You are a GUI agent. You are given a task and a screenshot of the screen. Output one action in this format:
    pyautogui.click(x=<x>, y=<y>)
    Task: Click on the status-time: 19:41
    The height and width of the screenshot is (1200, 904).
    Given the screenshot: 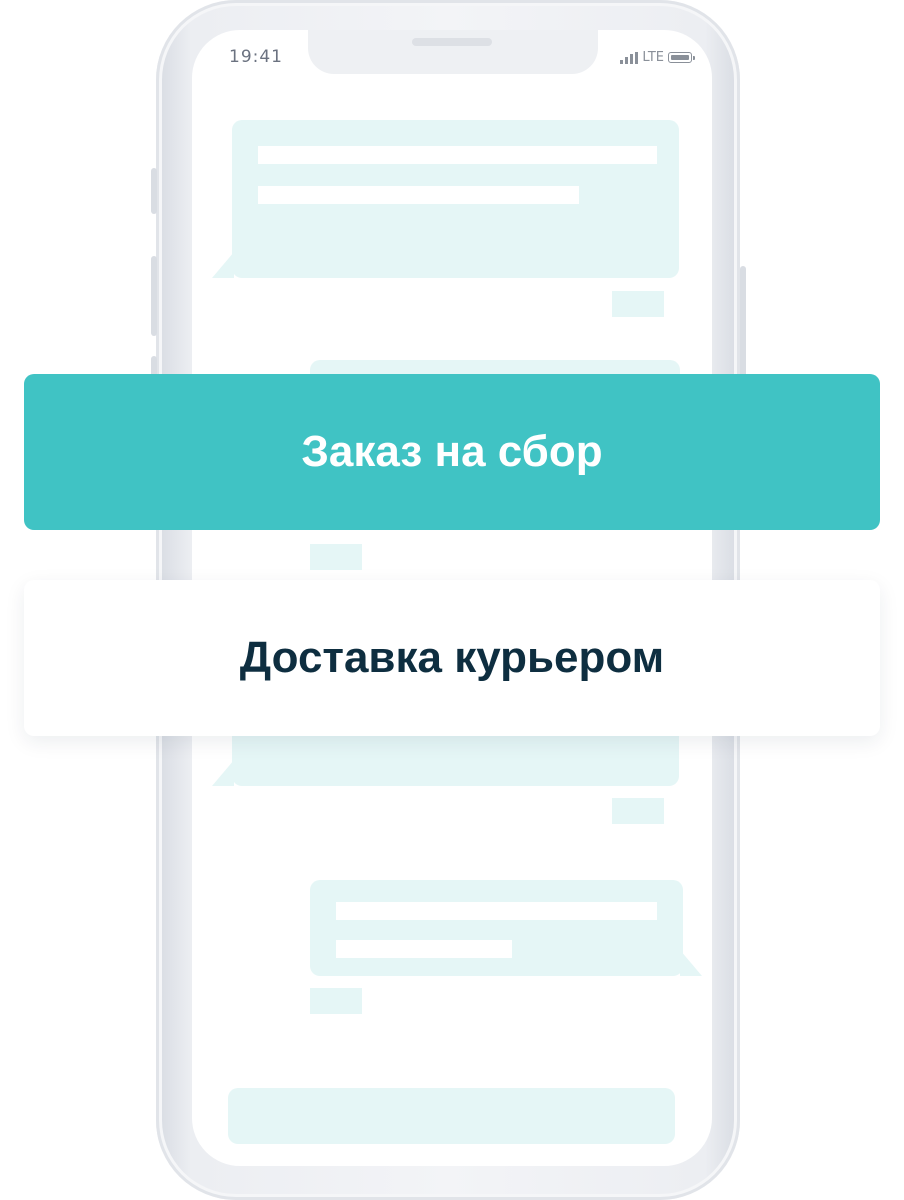 What is the action you would take?
    pyautogui.click(x=256, y=57)
    